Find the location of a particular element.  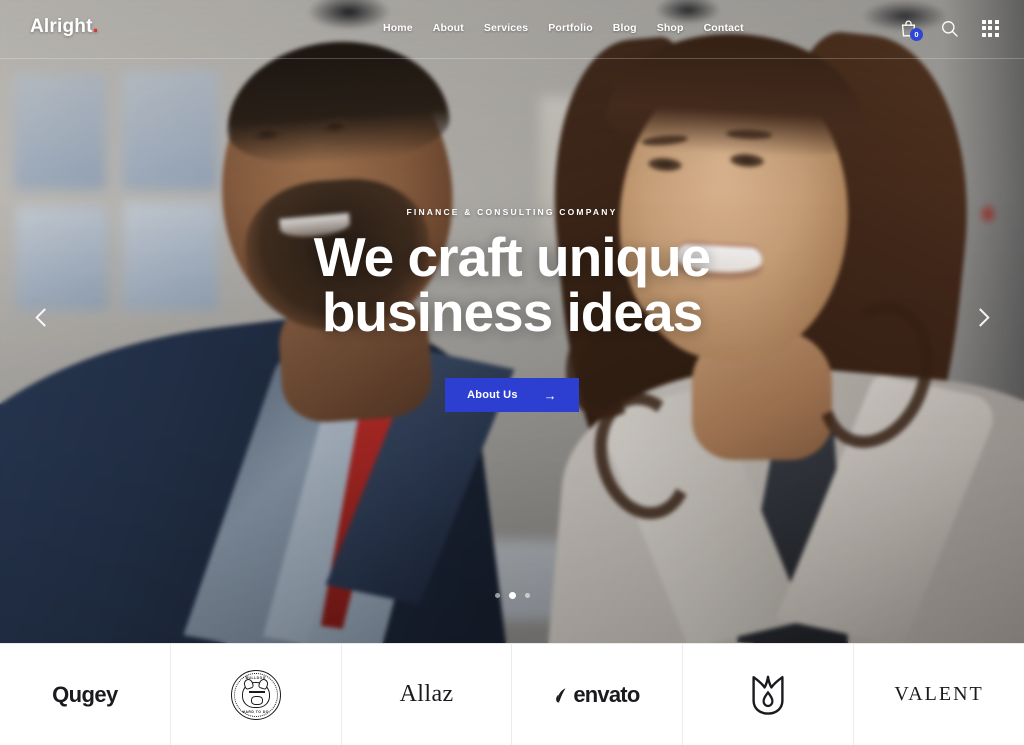

site-logo: Alright. is located at coordinates (64, 25).